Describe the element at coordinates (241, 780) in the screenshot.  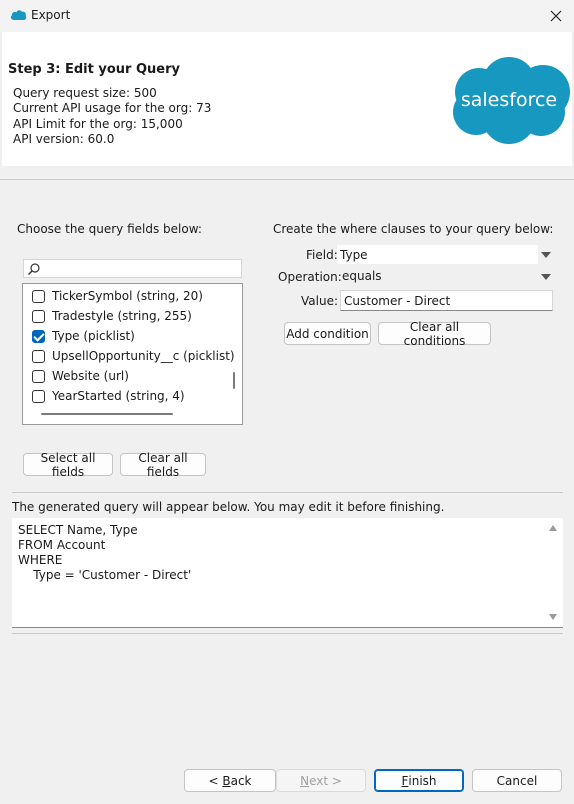
I see `back-button-rest: ack` at that location.